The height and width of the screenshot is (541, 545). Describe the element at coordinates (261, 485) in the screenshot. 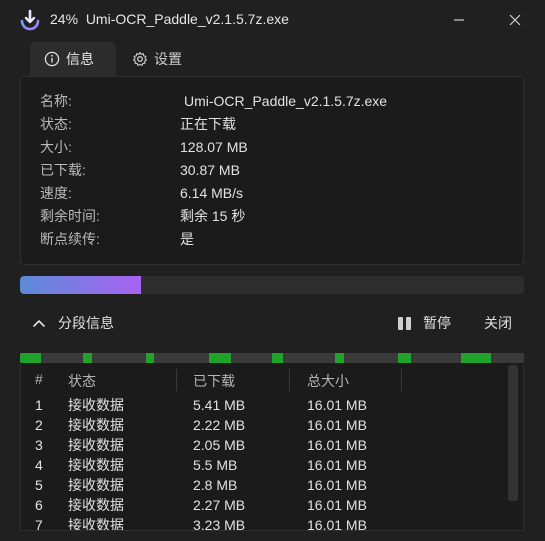

I see `table-row: 5 接收数据 2.8 MB 16.01 MB` at that location.